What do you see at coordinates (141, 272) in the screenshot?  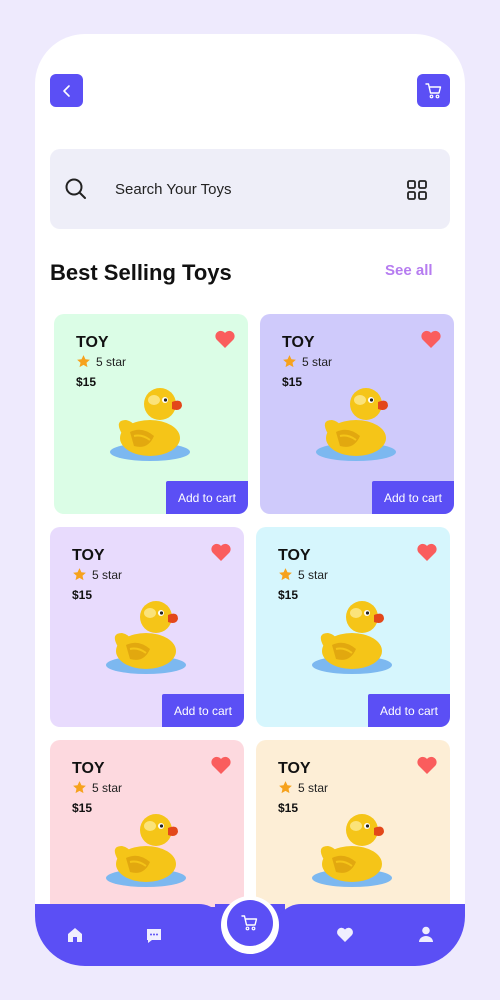 I see `section-title: Best Selling Toys` at bounding box center [141, 272].